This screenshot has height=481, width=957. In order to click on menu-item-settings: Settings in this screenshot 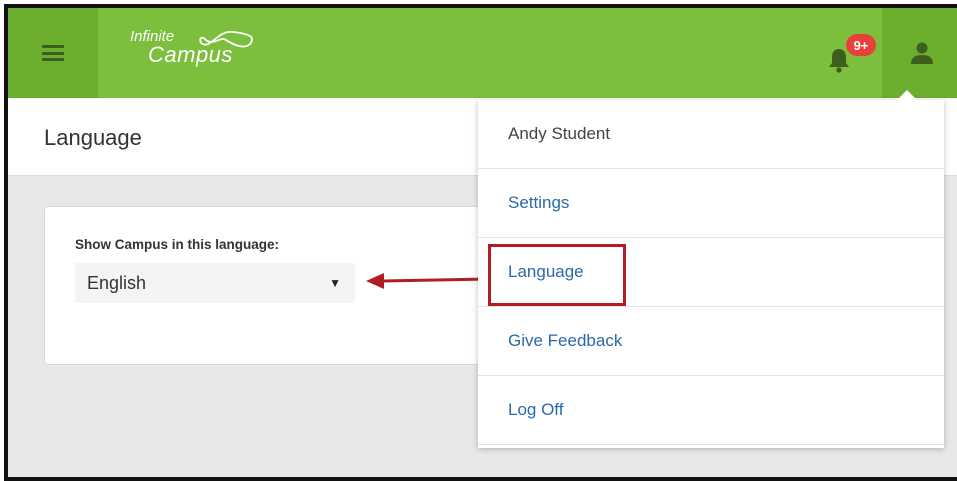, I will do `click(711, 203)`.